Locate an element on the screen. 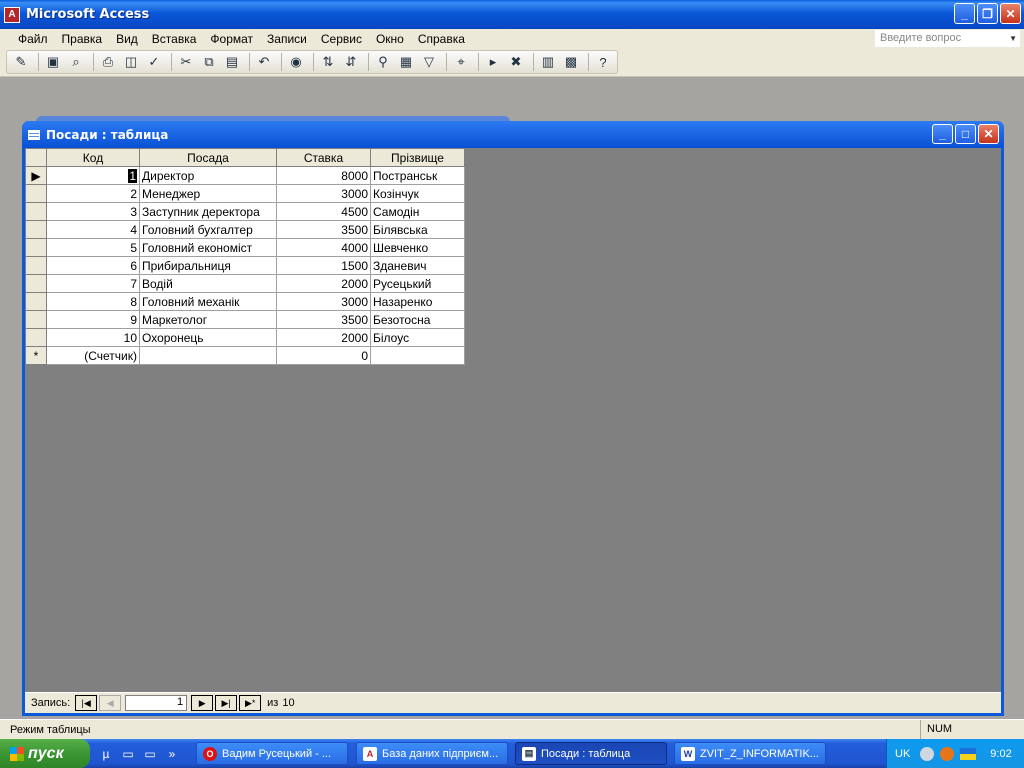  menu-window: Окно is located at coordinates (390, 39).